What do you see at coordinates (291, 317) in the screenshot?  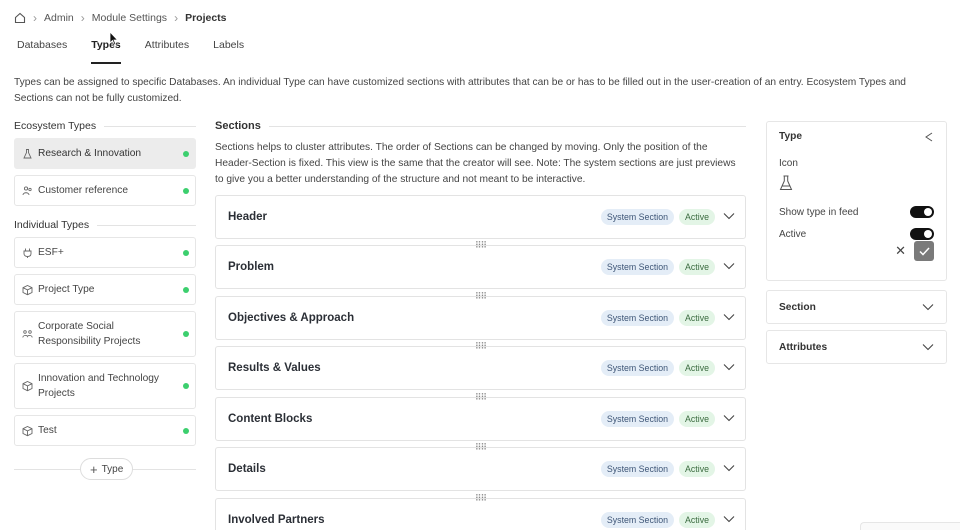 I see `section-name: Objectives & Approach` at bounding box center [291, 317].